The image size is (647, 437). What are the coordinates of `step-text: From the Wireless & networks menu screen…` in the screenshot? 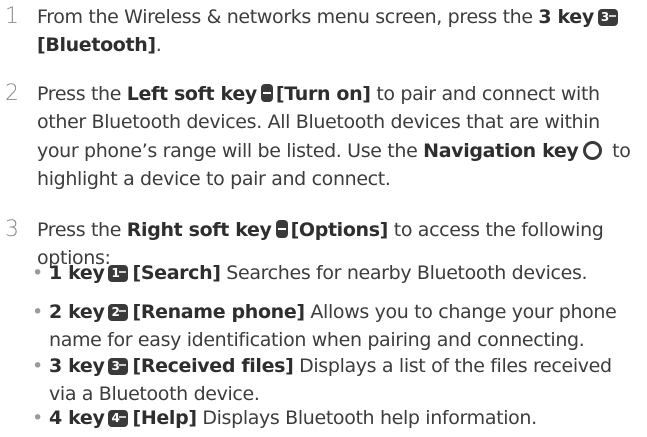 It's located at (288, 17).